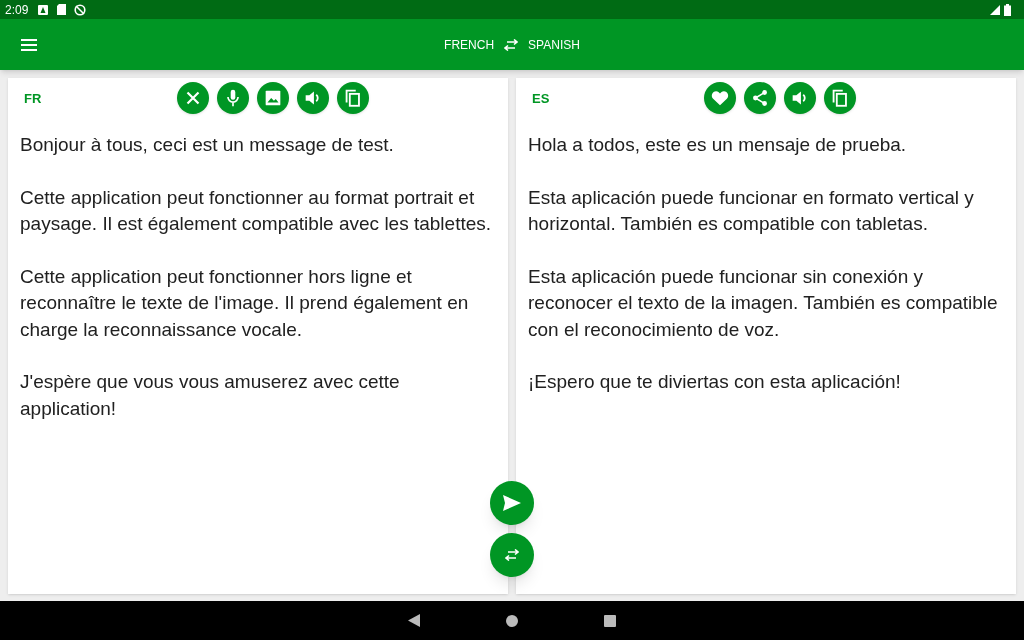 The height and width of the screenshot is (640, 1024). What do you see at coordinates (233, 98) in the screenshot?
I see `mic-button` at bounding box center [233, 98].